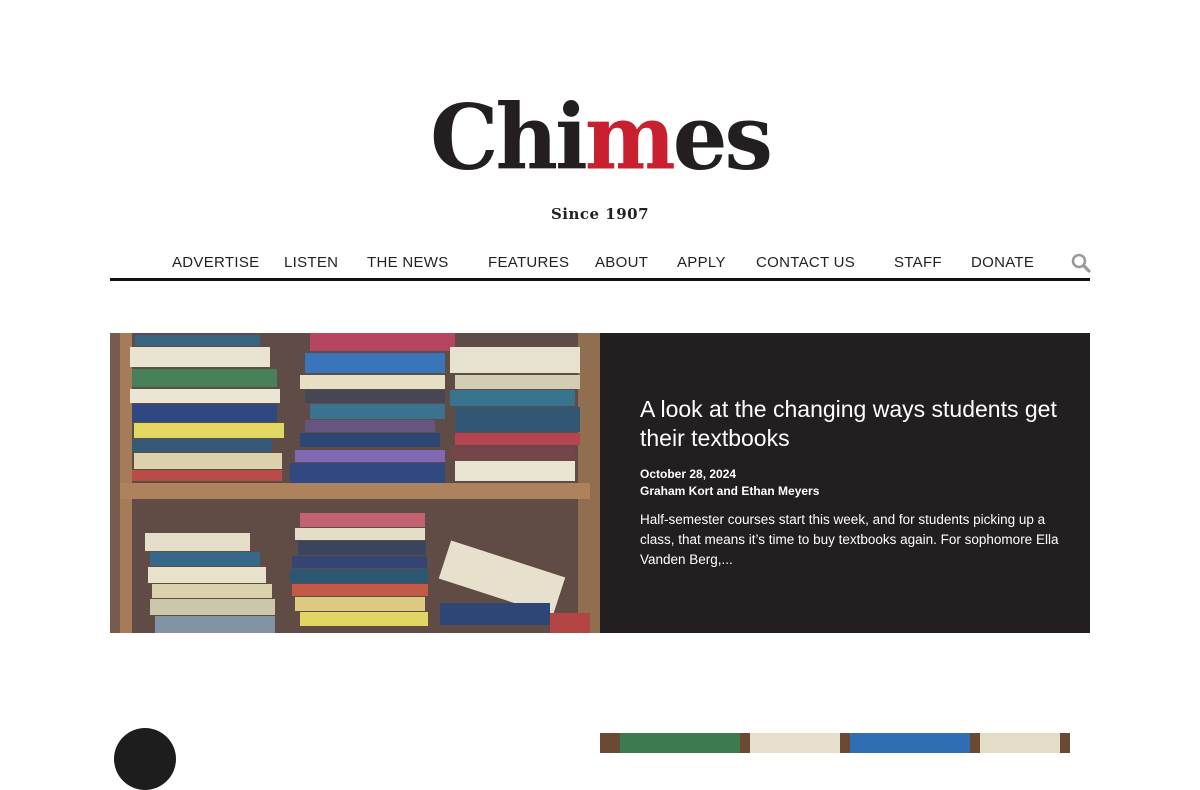 Image resolution: width=1200 pixels, height=790 pixels. I want to click on site-tagline: Since 1907, so click(600, 214).